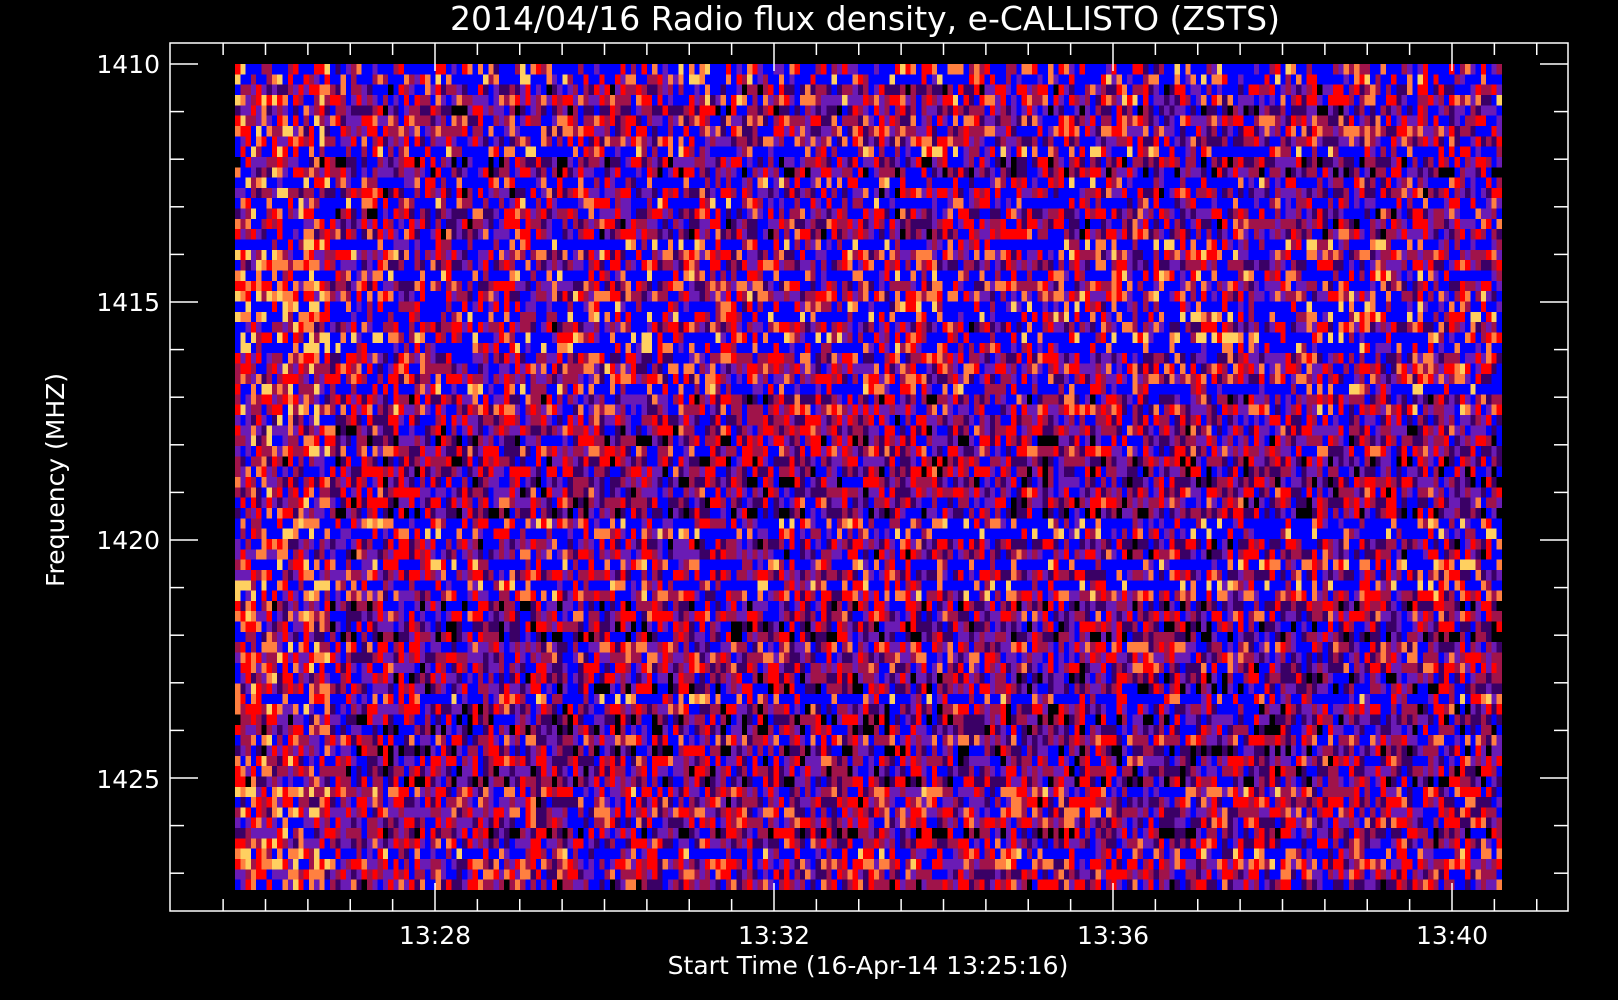 Image resolution: width=1618 pixels, height=1000 pixels. I want to click on y-tick-label: 1415, so click(128, 302).